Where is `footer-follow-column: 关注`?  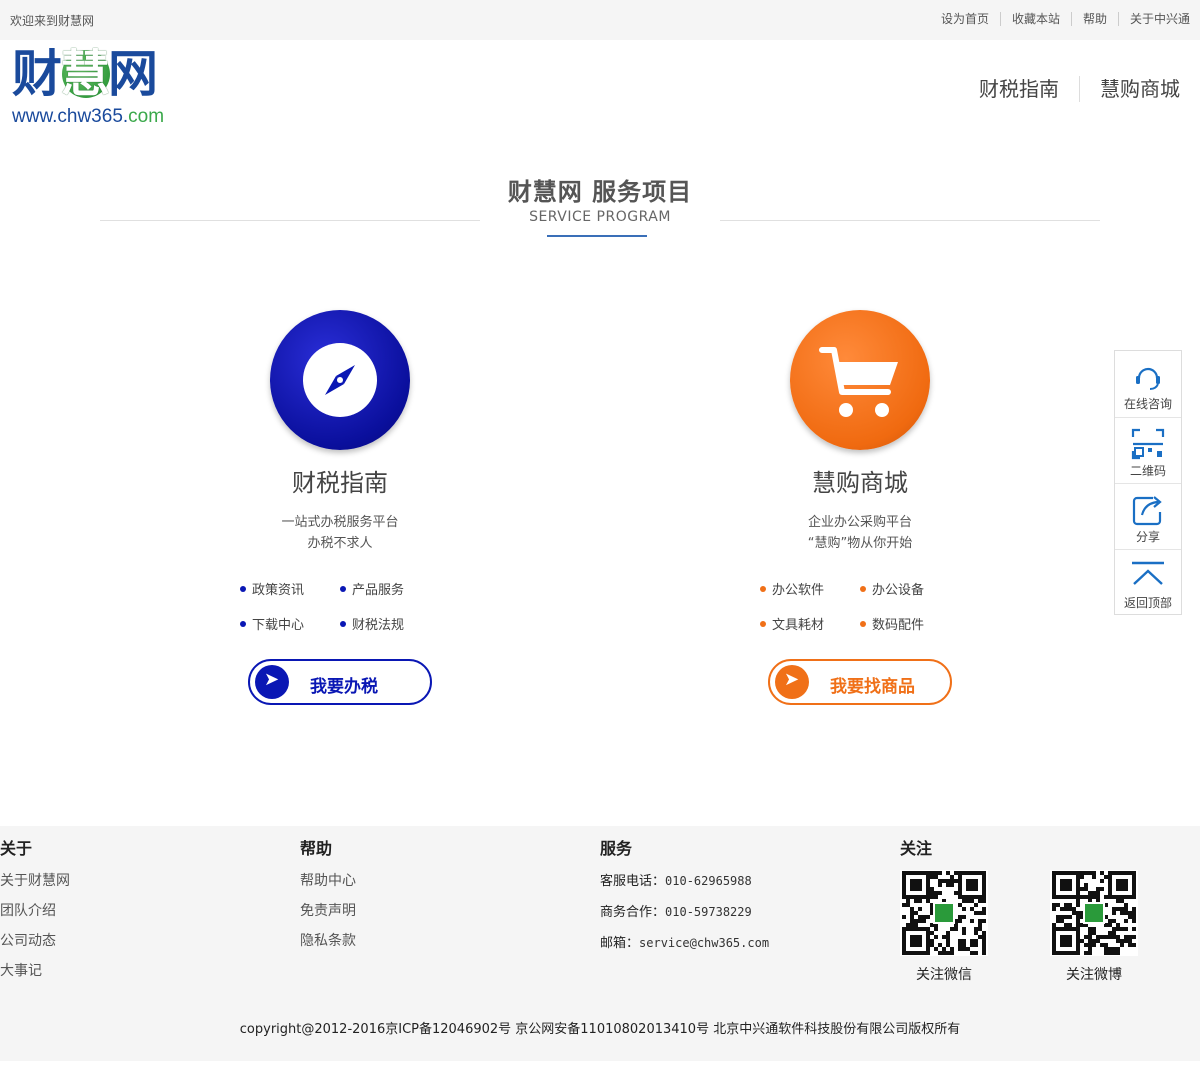
footer-follow-column: 关注 is located at coordinates (916, 849).